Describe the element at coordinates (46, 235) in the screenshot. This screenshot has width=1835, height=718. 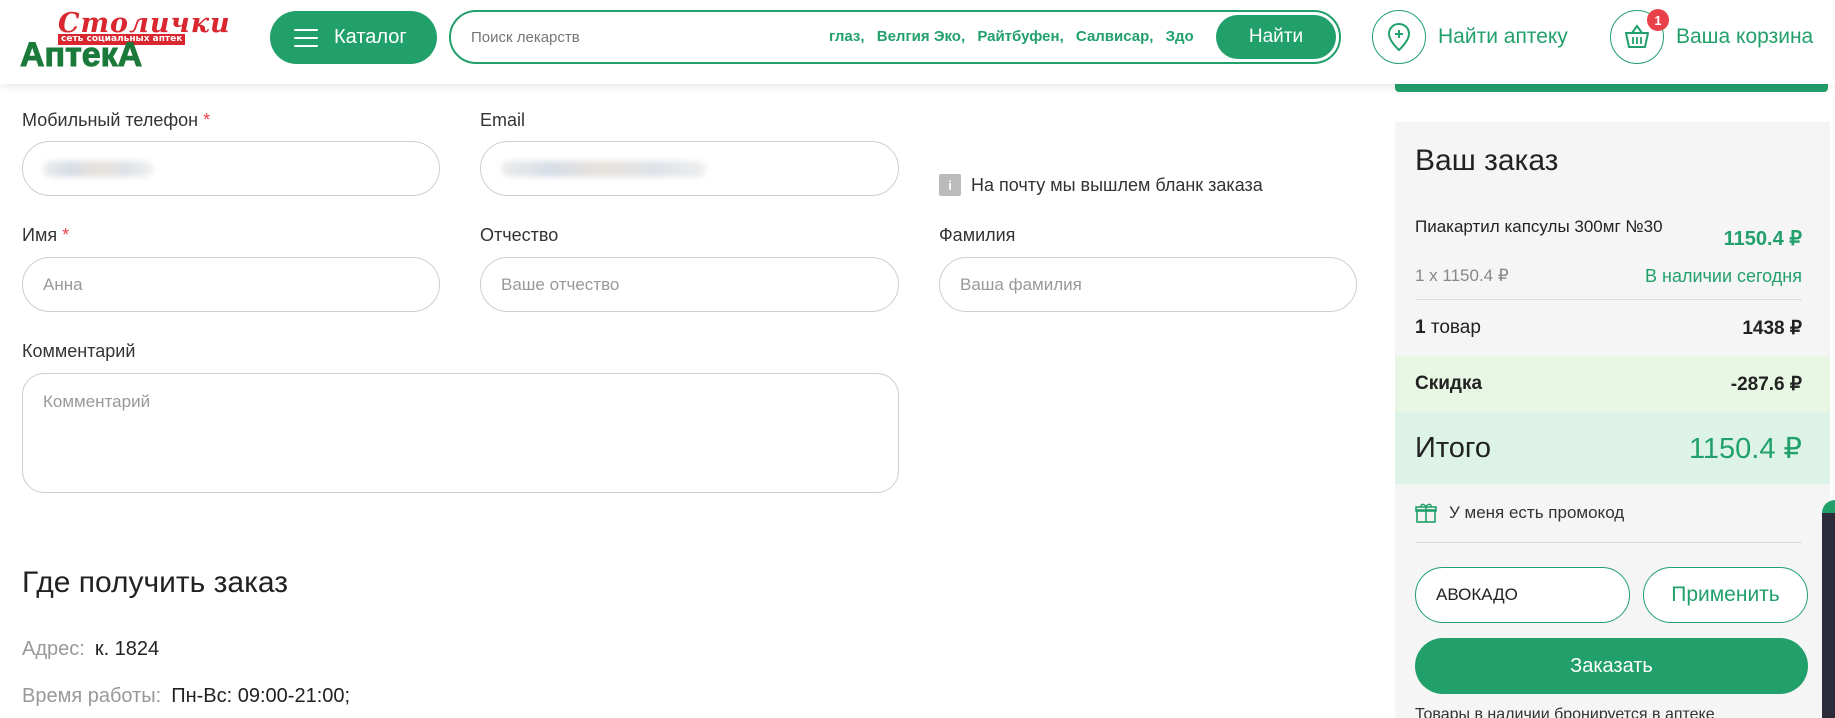
I see `name-label: Имя *` at that location.